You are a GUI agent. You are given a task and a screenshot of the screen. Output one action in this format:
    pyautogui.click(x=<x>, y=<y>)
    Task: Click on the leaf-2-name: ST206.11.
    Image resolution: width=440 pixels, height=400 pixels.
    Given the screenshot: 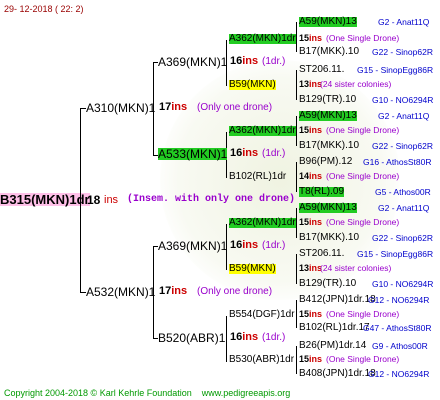 What is the action you would take?
    pyautogui.click(x=322, y=69)
    